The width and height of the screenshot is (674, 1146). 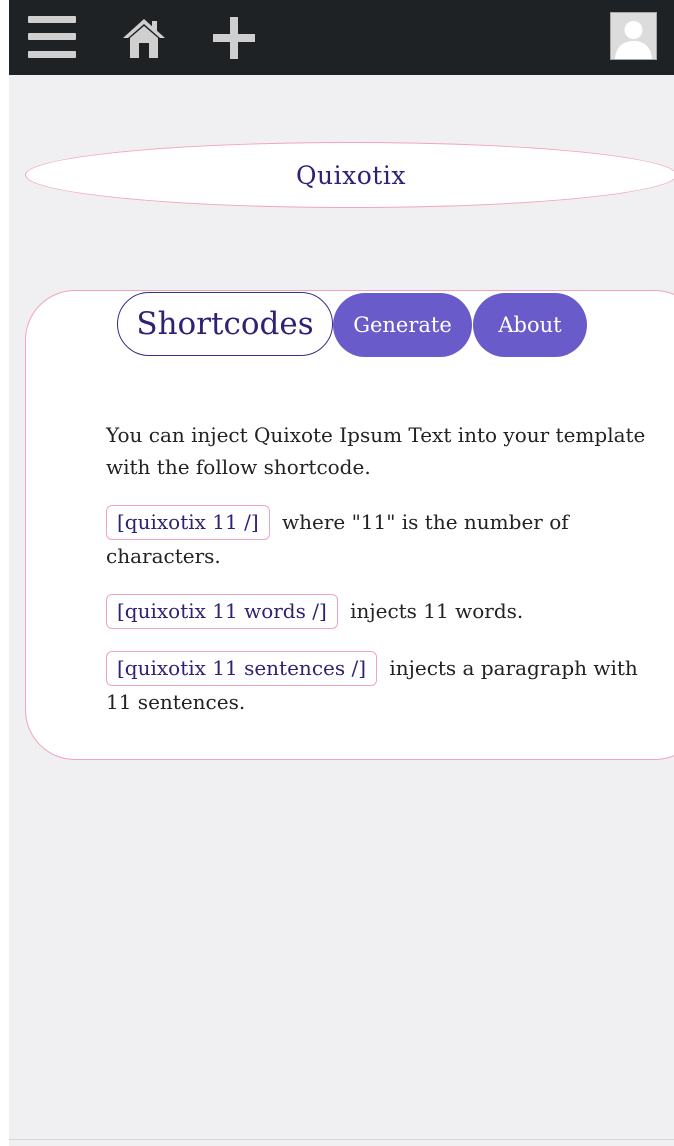 I want to click on tab-generate: Generate, so click(x=402, y=325).